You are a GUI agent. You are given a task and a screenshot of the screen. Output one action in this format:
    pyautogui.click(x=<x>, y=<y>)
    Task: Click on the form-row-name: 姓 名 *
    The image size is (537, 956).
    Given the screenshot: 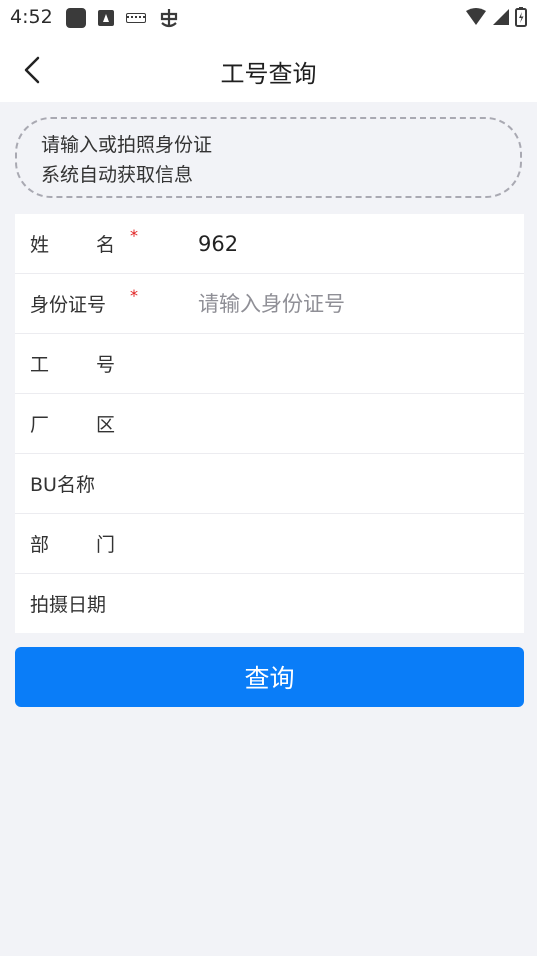 What is the action you would take?
    pyautogui.click(x=269, y=244)
    